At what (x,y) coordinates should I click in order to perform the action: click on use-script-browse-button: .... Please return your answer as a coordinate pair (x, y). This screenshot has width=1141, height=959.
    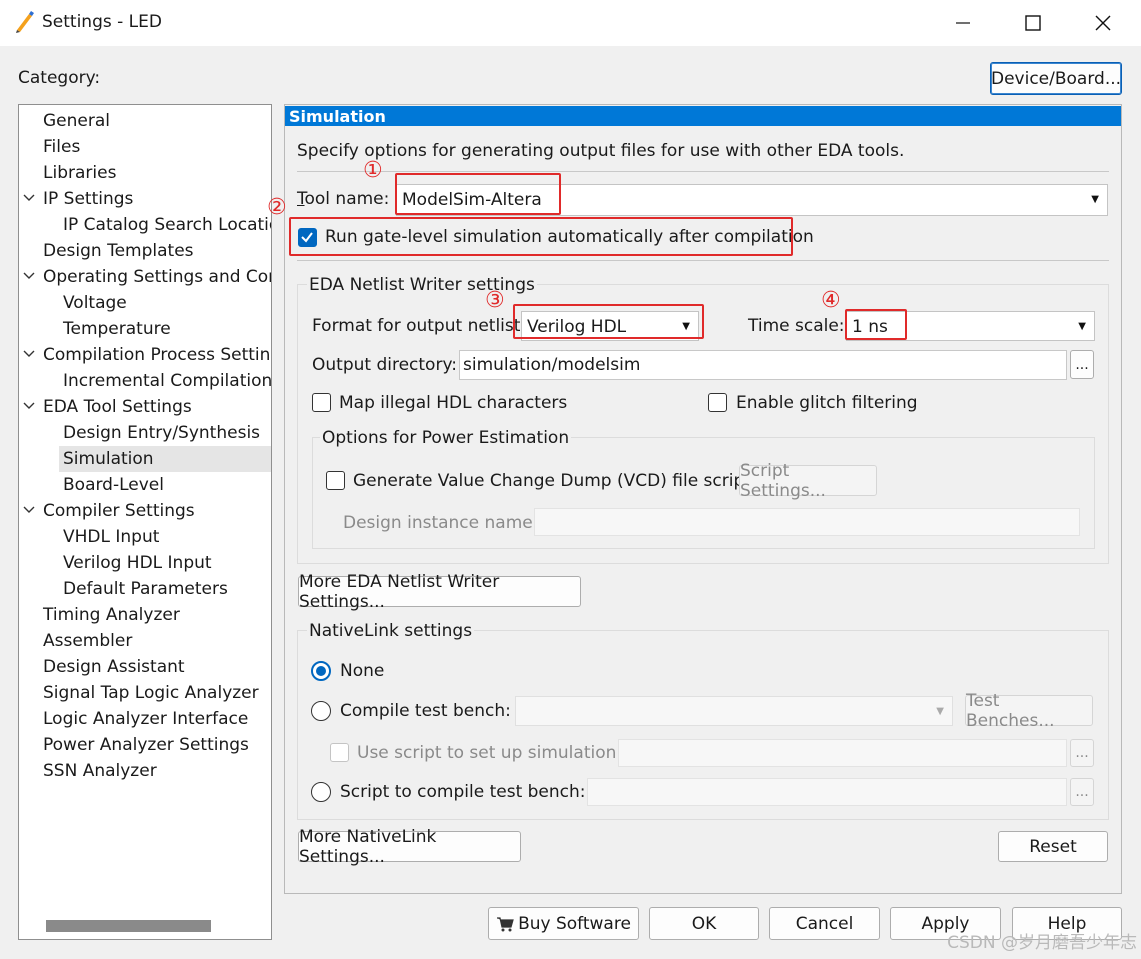
    Looking at the image, I should click on (1082, 753).